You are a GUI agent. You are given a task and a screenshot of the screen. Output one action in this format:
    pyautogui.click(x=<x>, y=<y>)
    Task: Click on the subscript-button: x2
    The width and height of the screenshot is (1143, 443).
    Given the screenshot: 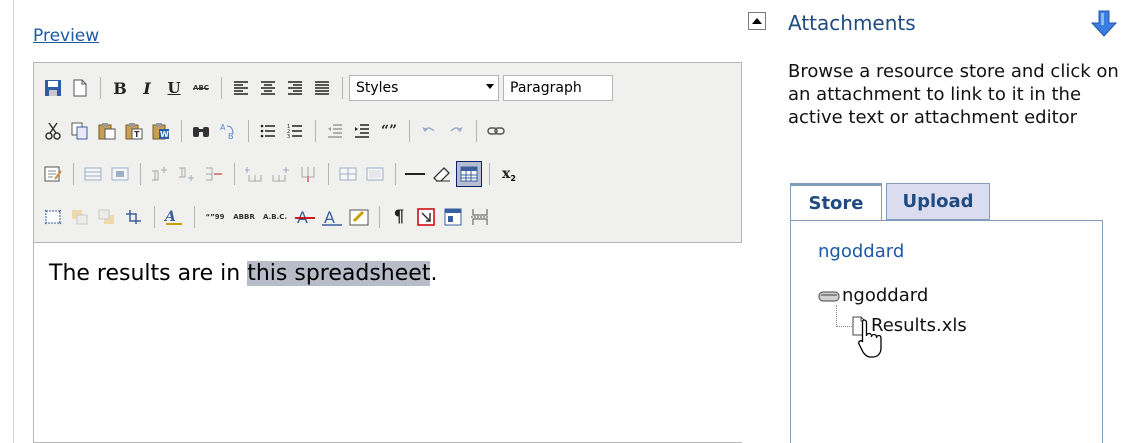 What is the action you would take?
    pyautogui.click(x=509, y=174)
    